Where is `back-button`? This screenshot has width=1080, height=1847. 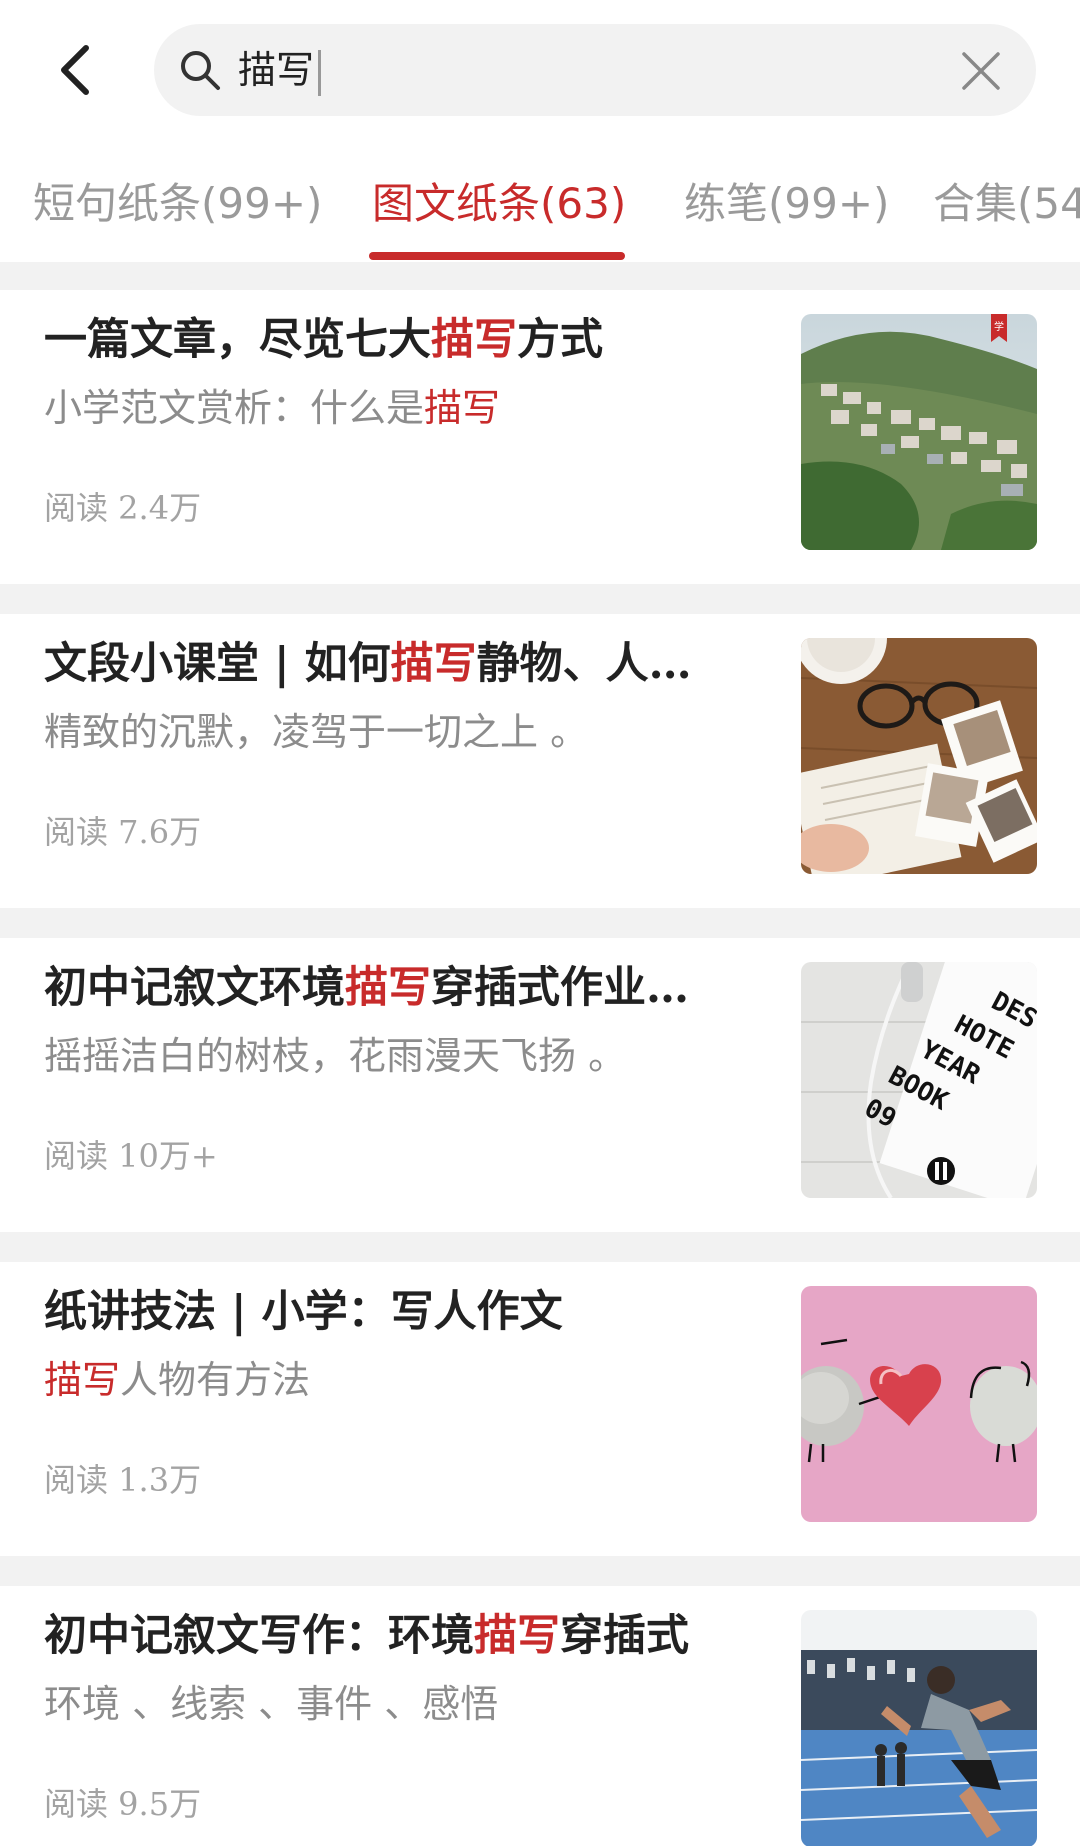
back-button is located at coordinates (78, 70).